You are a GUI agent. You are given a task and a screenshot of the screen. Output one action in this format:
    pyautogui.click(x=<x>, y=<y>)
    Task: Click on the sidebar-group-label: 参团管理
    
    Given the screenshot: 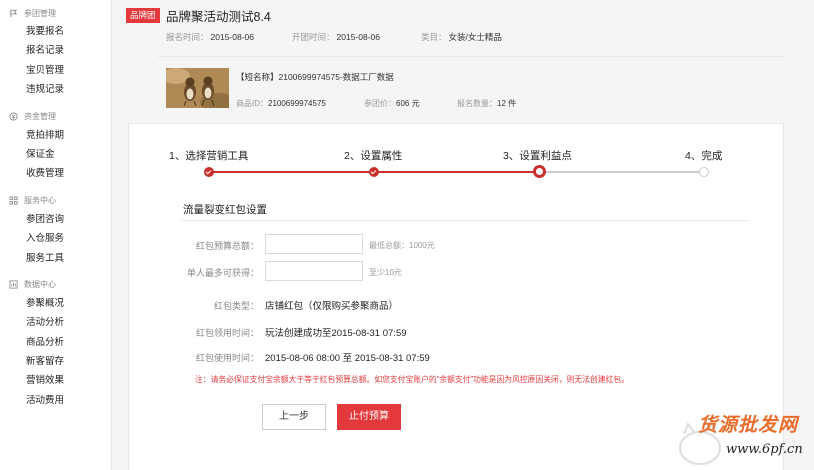 What is the action you would take?
    pyautogui.click(x=40, y=13)
    